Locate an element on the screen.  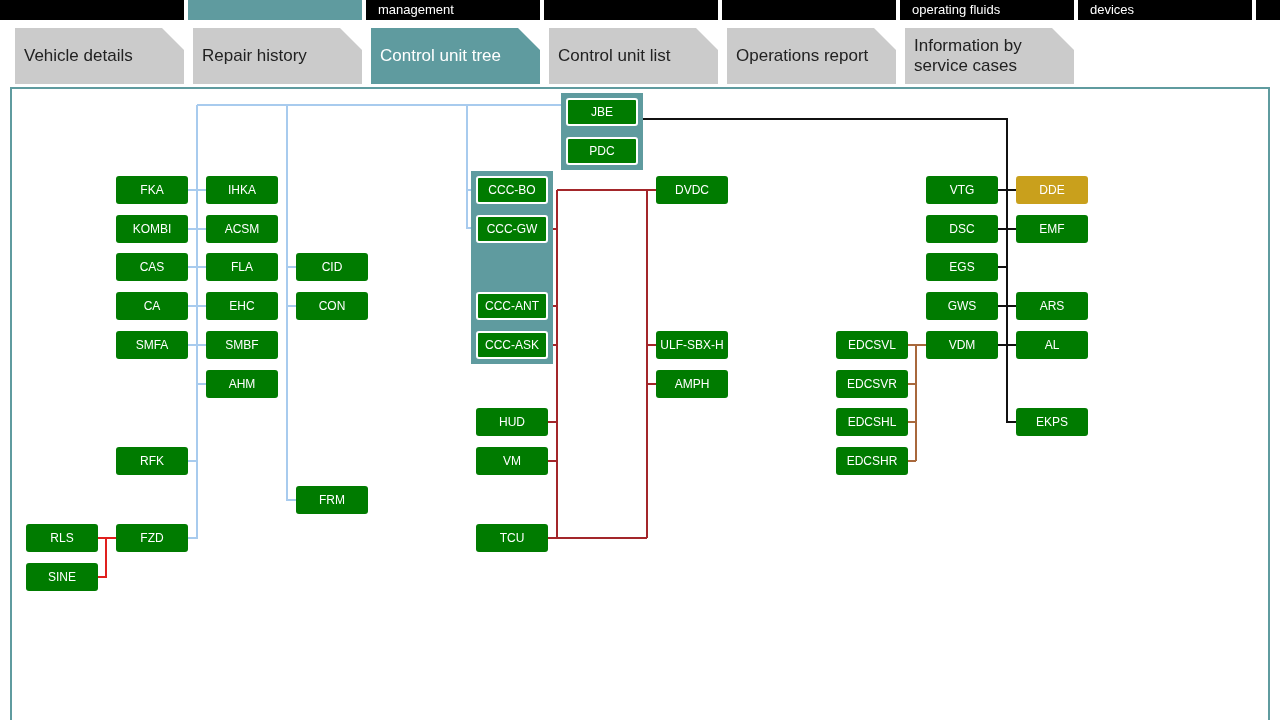
control-unit-node: EMF is located at coordinates (1052, 229).